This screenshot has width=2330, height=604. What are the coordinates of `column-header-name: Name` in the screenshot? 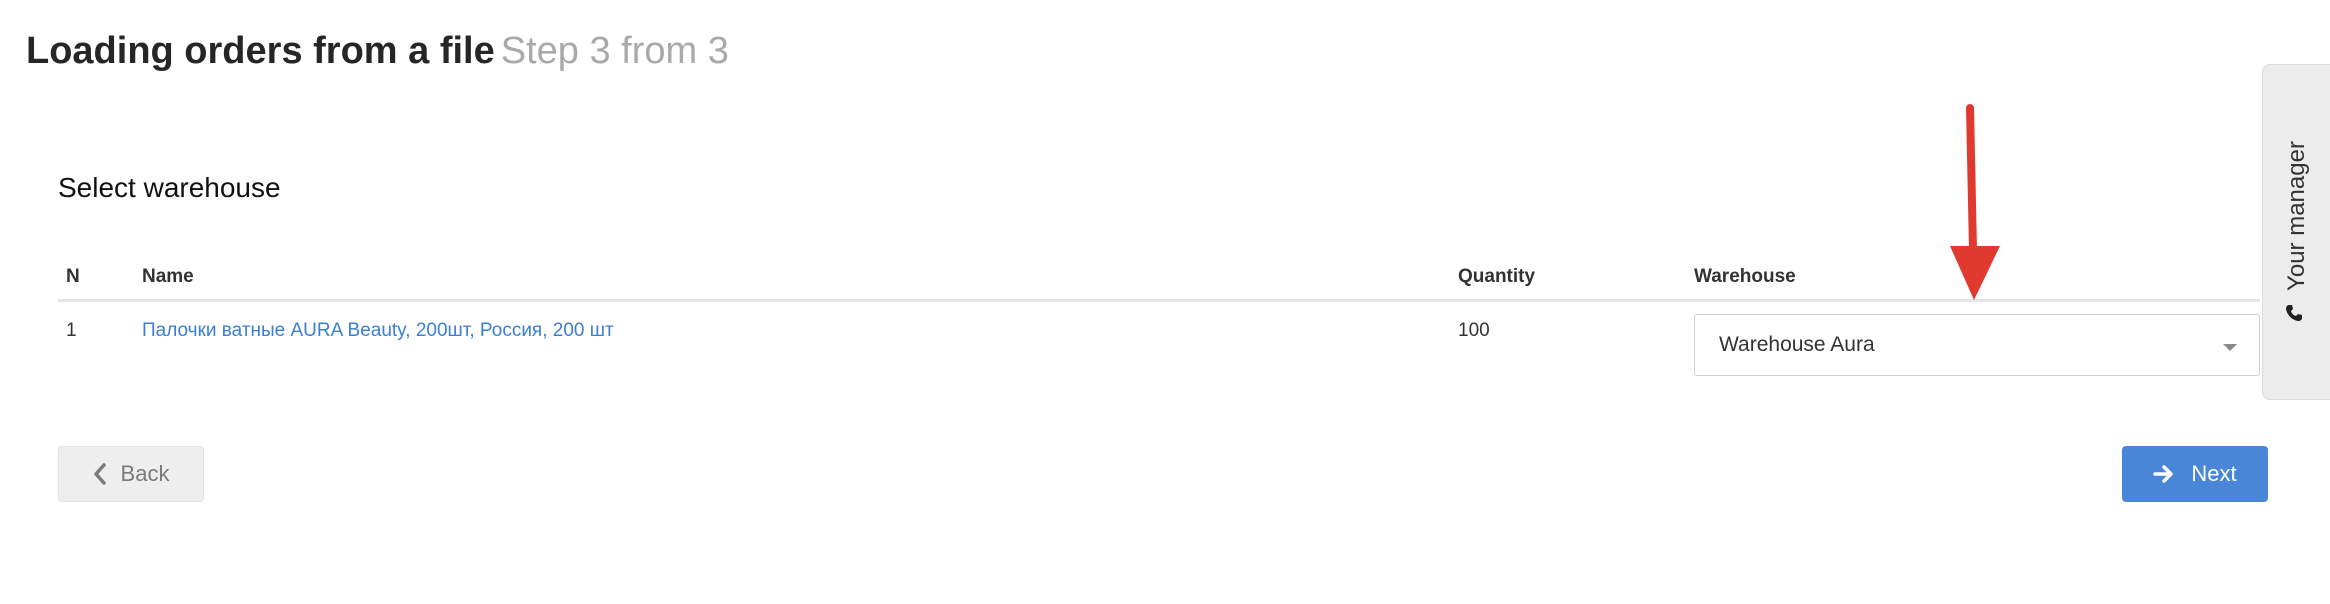 It's located at (168, 276).